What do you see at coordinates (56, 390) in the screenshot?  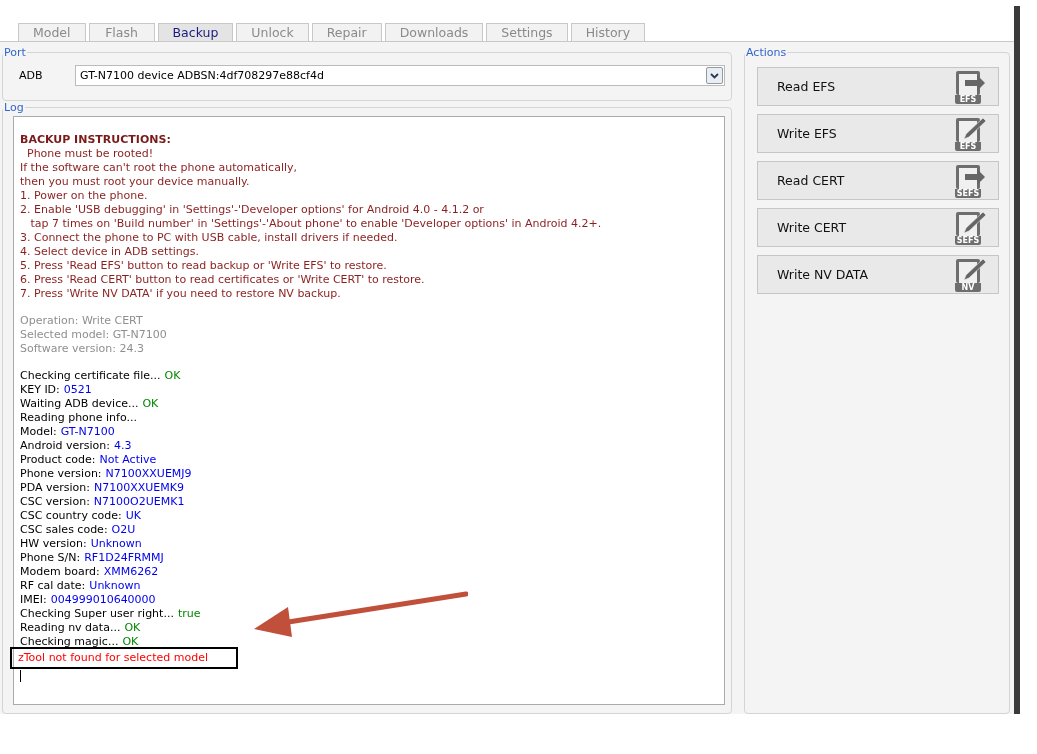 I see `log-line: KEY ID: 0521` at bounding box center [56, 390].